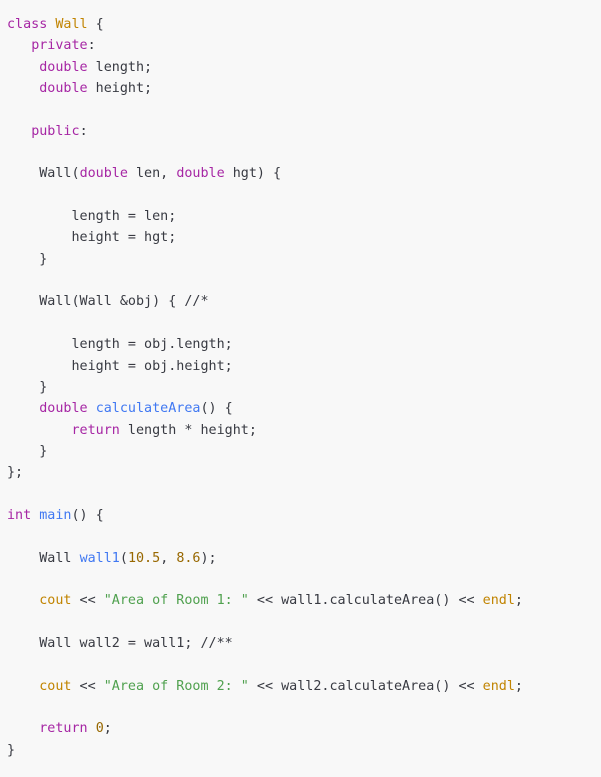  I want to click on code-line: return 0;, so click(304, 728).